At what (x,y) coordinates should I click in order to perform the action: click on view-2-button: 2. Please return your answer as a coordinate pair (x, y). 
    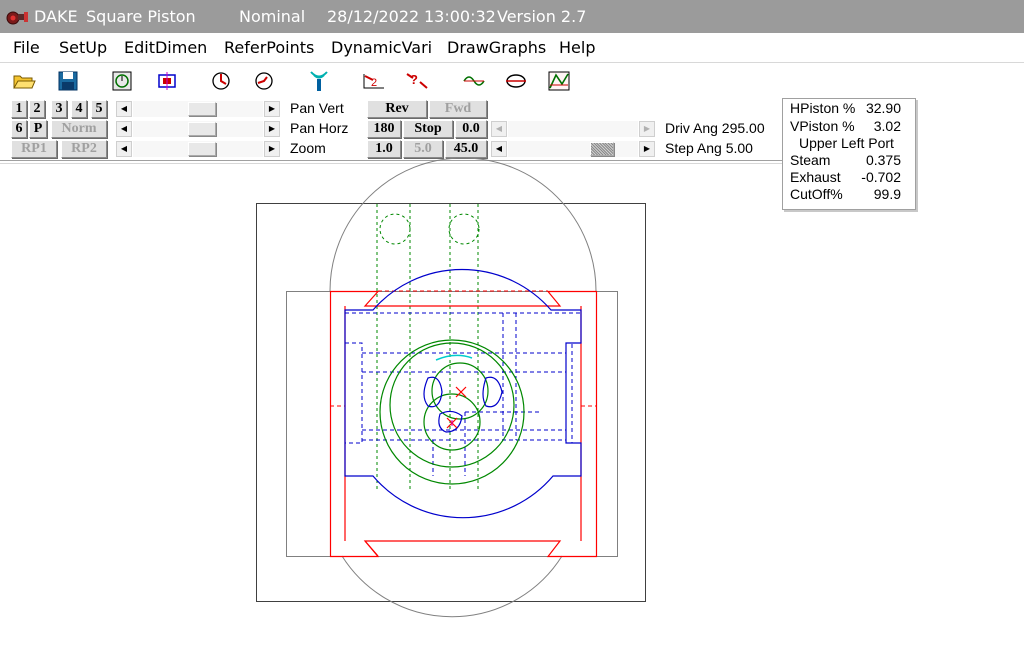
    Looking at the image, I should click on (37, 109).